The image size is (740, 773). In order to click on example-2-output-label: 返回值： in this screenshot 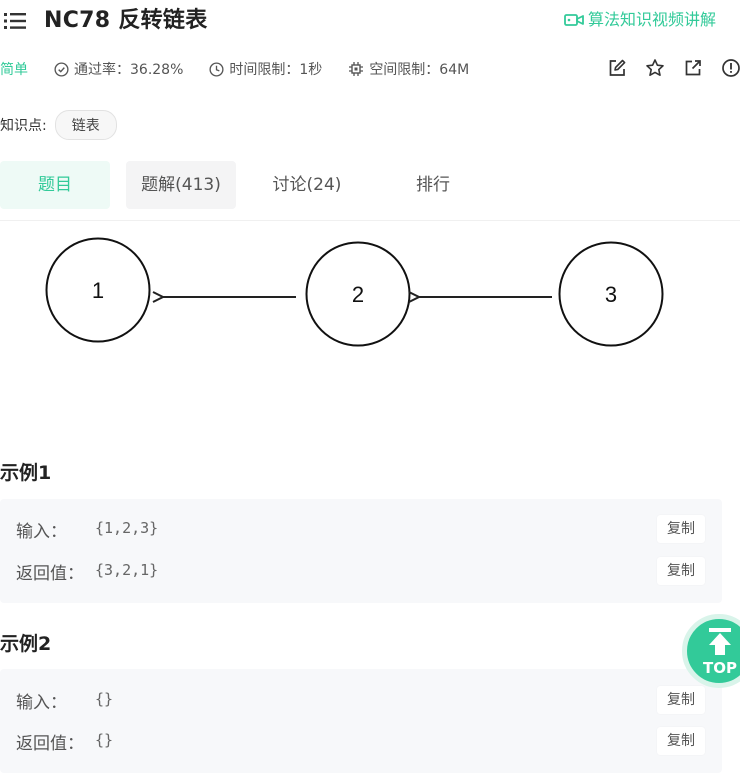, I will do `click(50, 744)`.